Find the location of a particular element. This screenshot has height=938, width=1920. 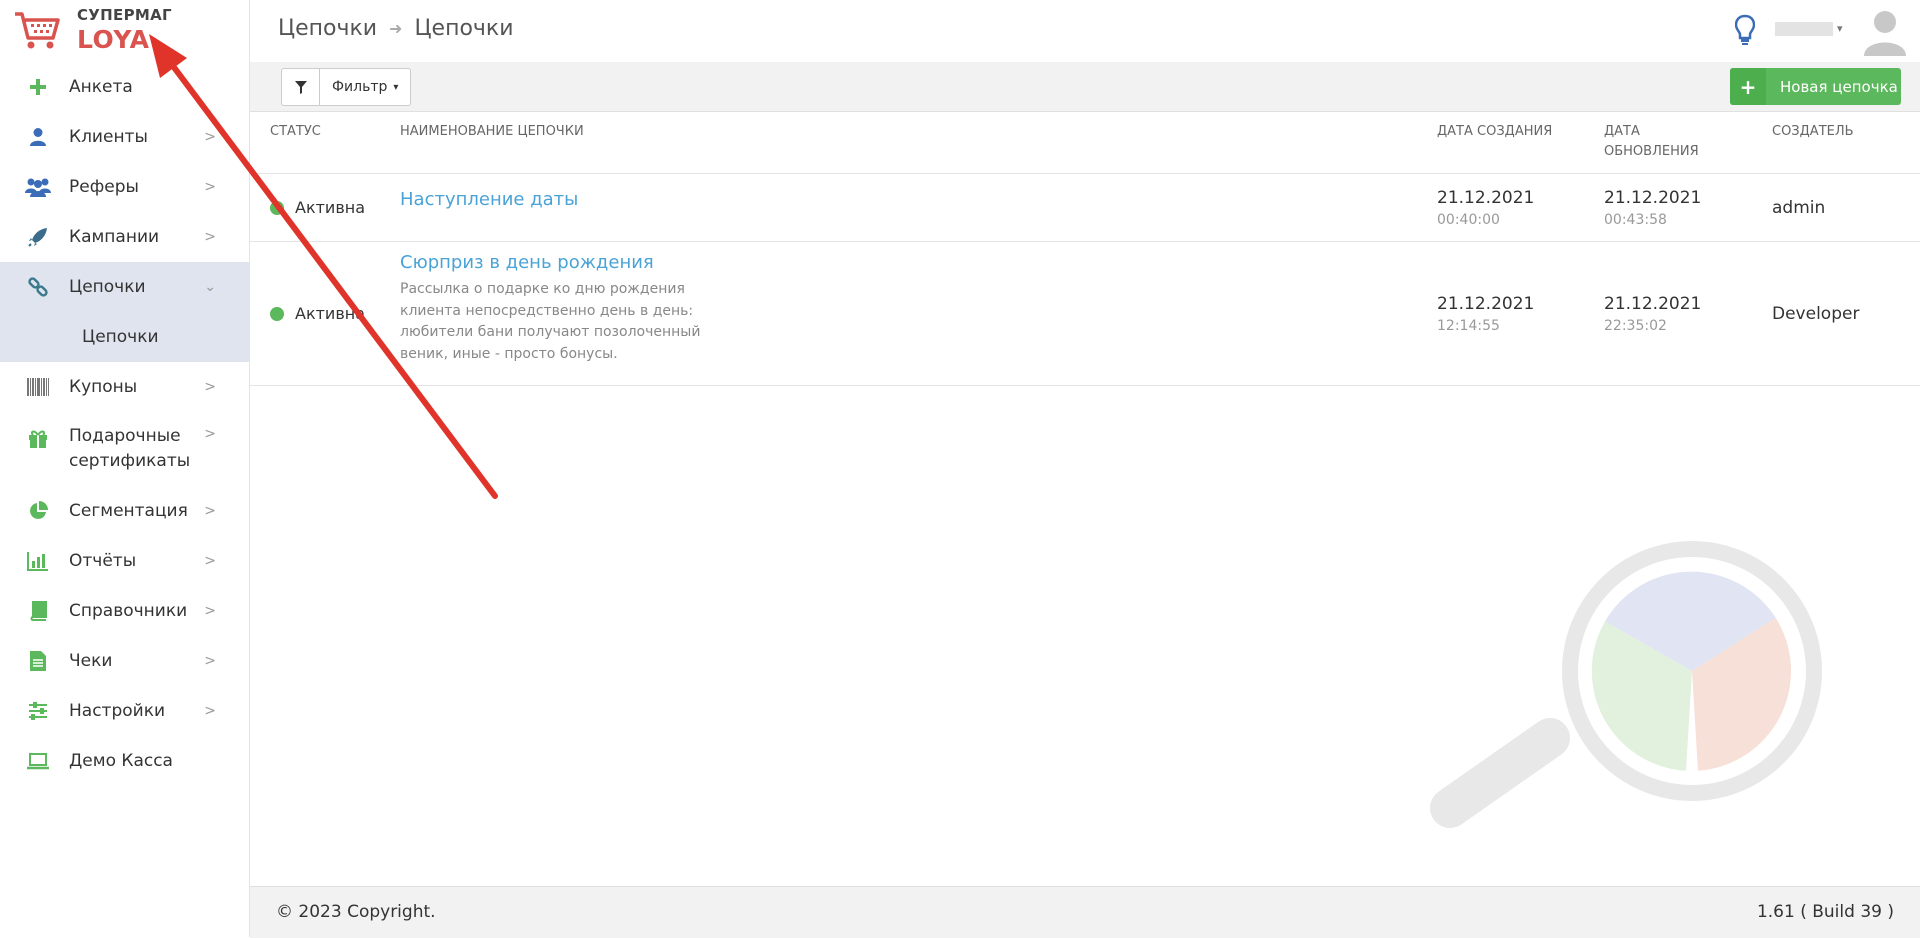

cart-logo-icon is located at coordinates (37, 30).